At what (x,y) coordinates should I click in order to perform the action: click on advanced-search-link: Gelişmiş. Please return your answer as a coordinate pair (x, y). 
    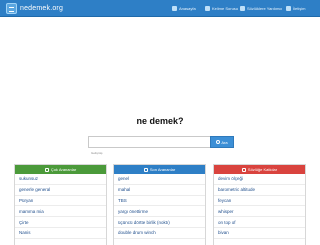
    Looking at the image, I should click on (97, 153).